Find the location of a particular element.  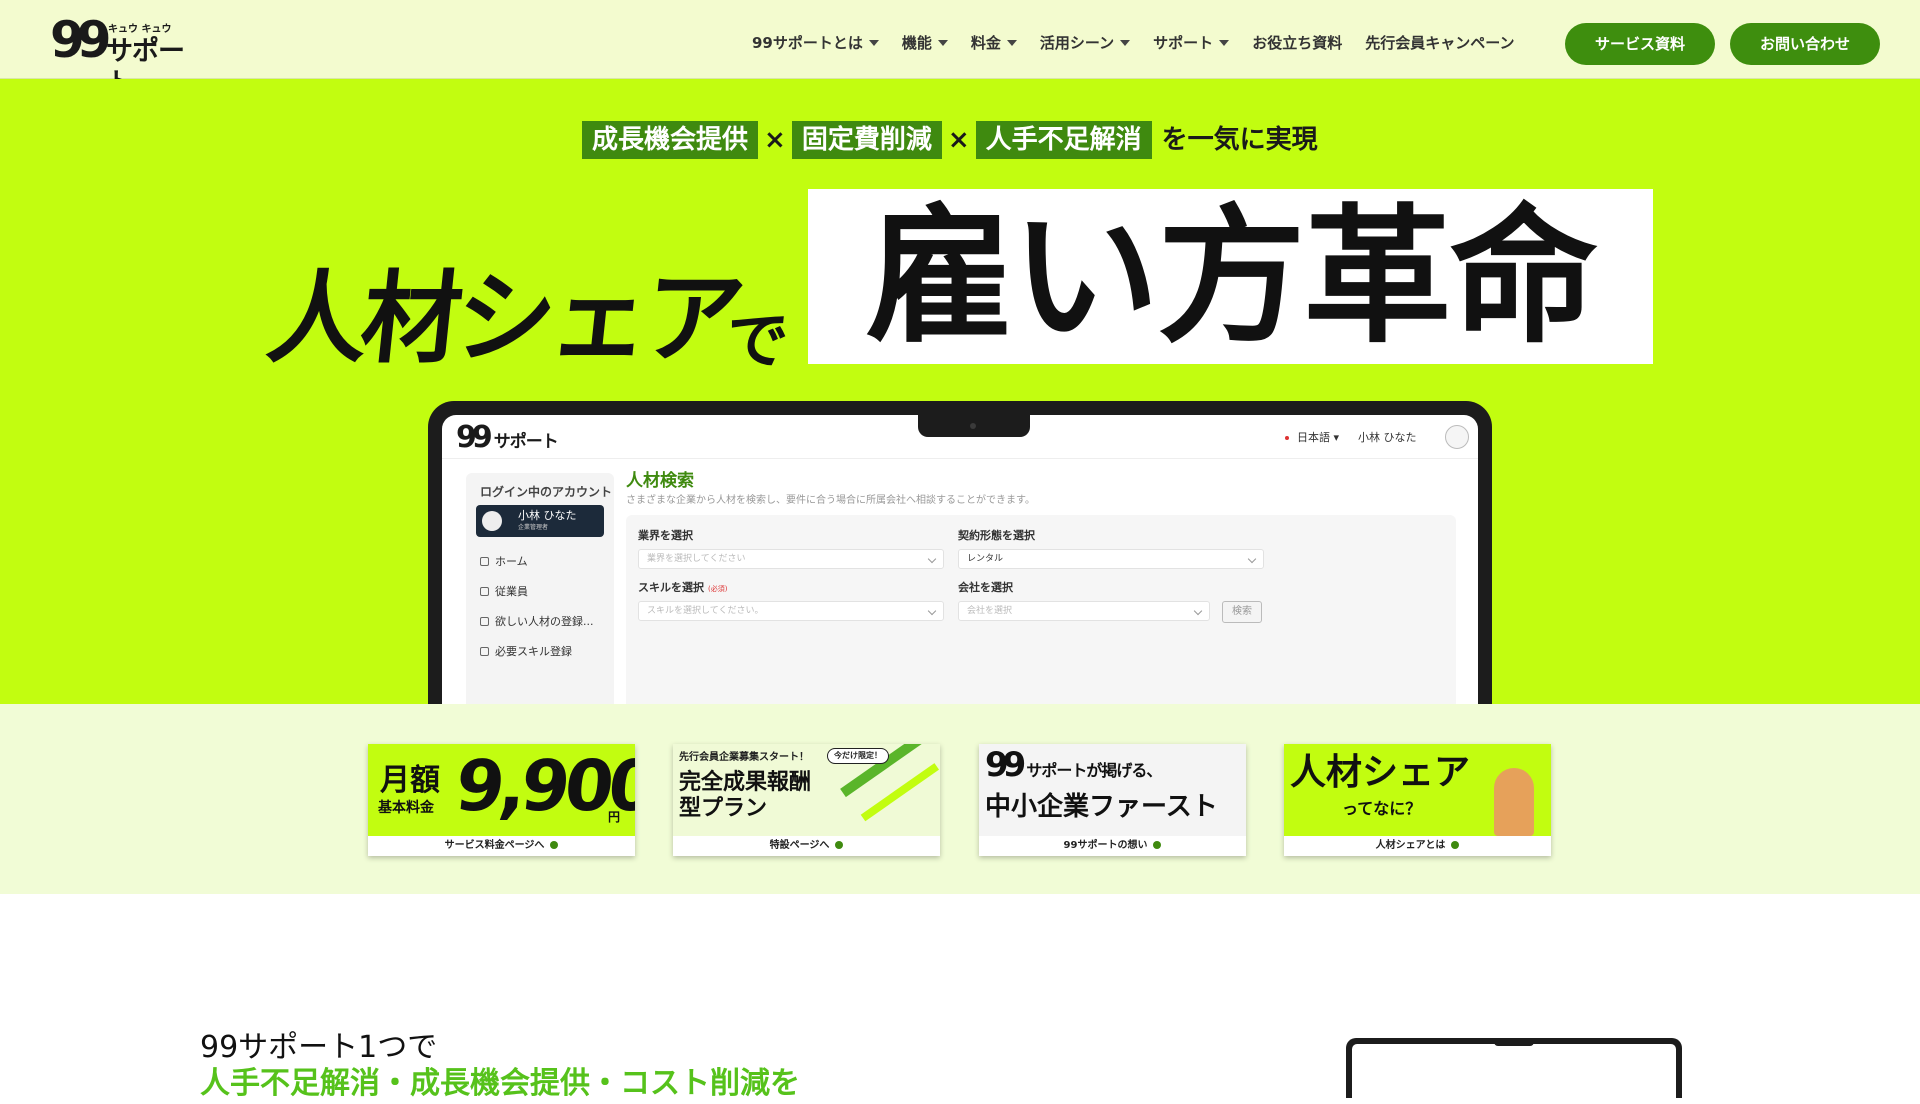

nav-use-cases: 活用シーン is located at coordinates (1085, 43).